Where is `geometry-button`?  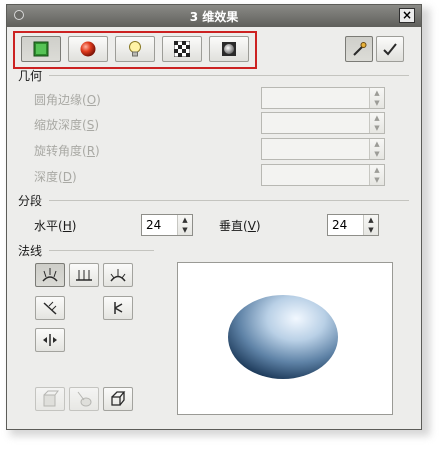
geometry-button is located at coordinates (41, 49).